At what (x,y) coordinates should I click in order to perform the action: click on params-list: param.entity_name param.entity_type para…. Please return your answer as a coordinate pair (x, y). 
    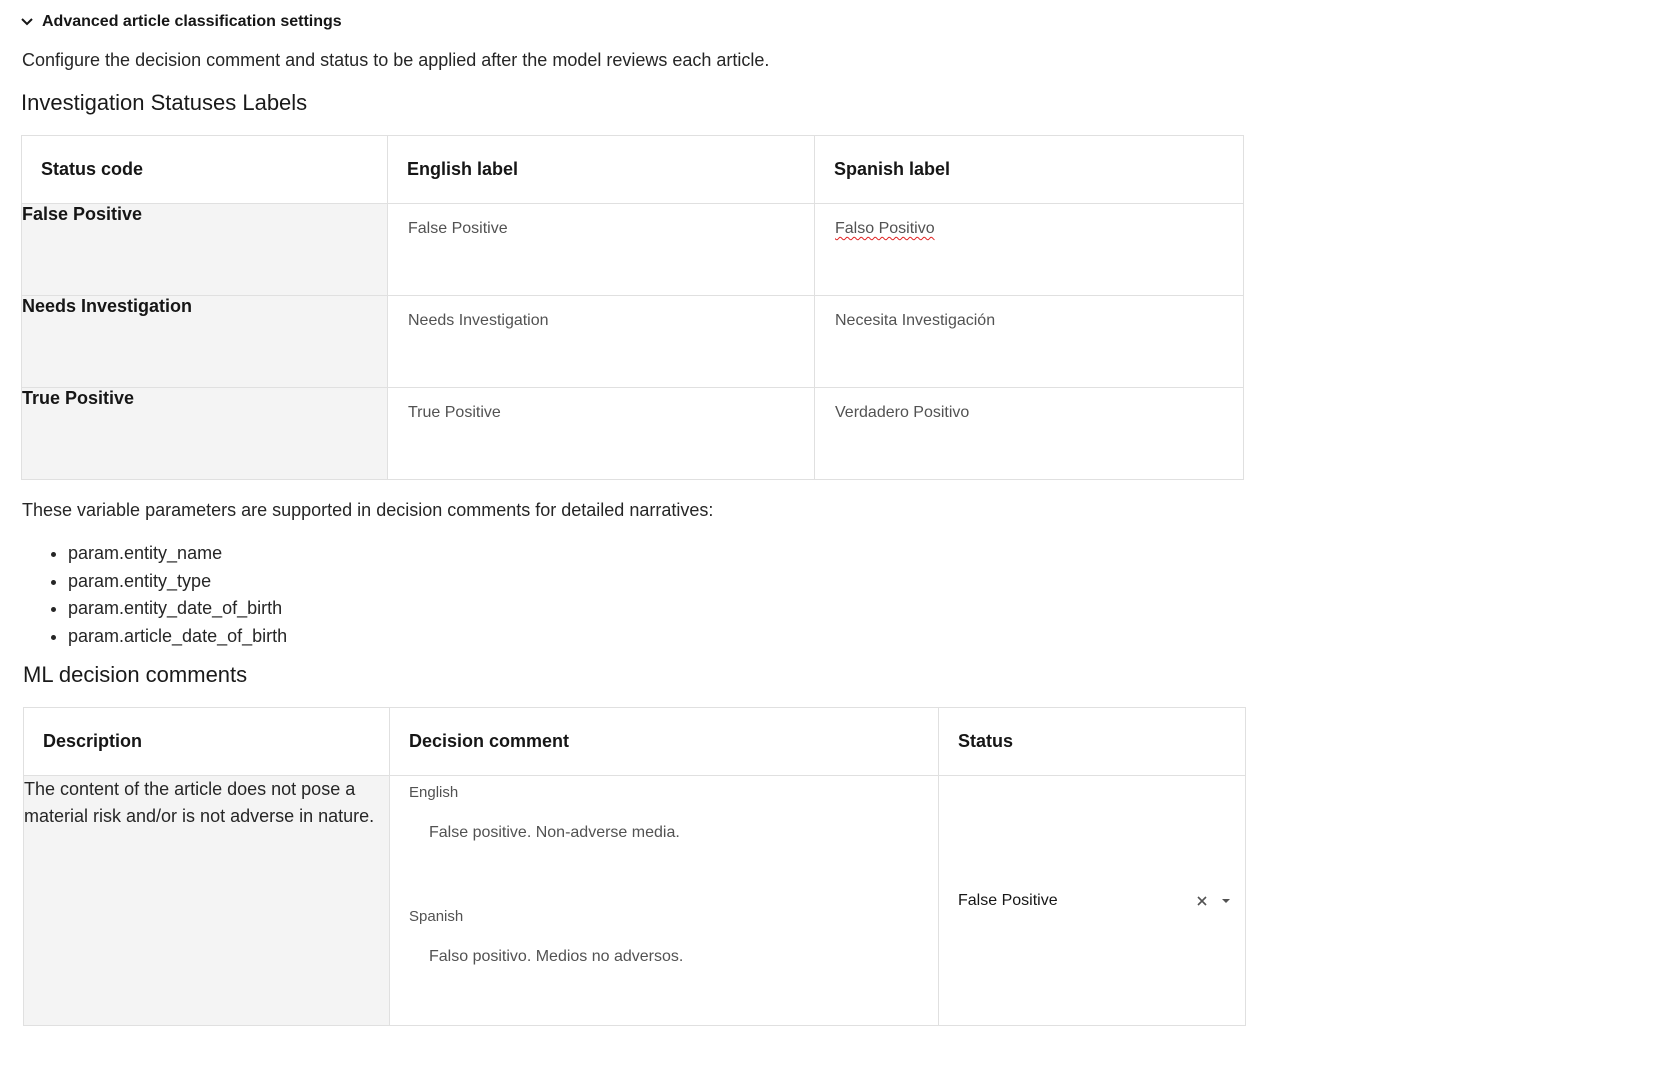
    Looking at the image, I should click on (154, 595).